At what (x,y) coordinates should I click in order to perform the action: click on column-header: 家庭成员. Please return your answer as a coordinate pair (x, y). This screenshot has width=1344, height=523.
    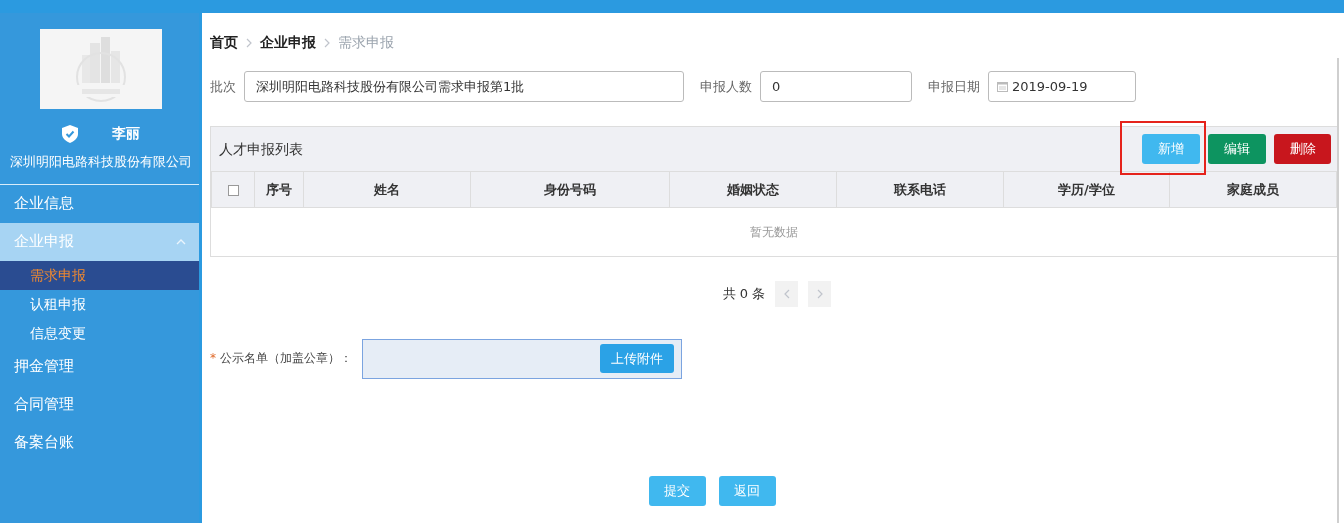
    Looking at the image, I should click on (1253, 189).